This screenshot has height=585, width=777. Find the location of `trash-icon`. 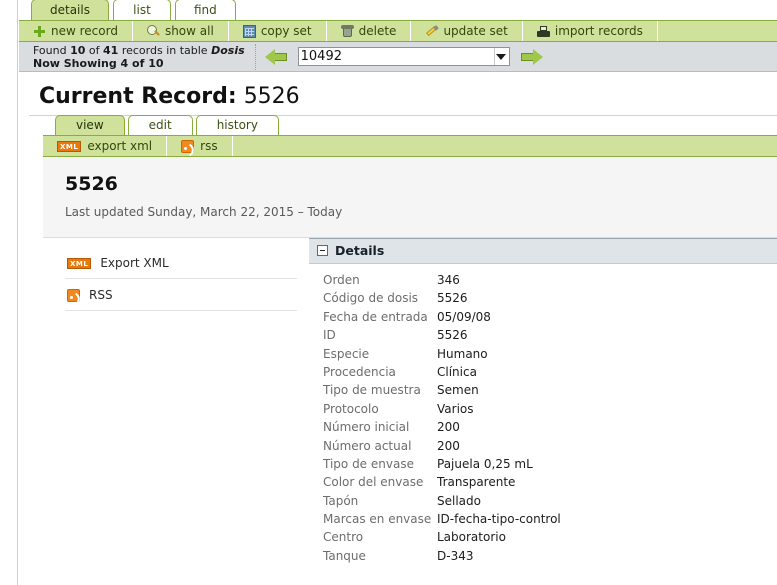

trash-icon is located at coordinates (347, 31).